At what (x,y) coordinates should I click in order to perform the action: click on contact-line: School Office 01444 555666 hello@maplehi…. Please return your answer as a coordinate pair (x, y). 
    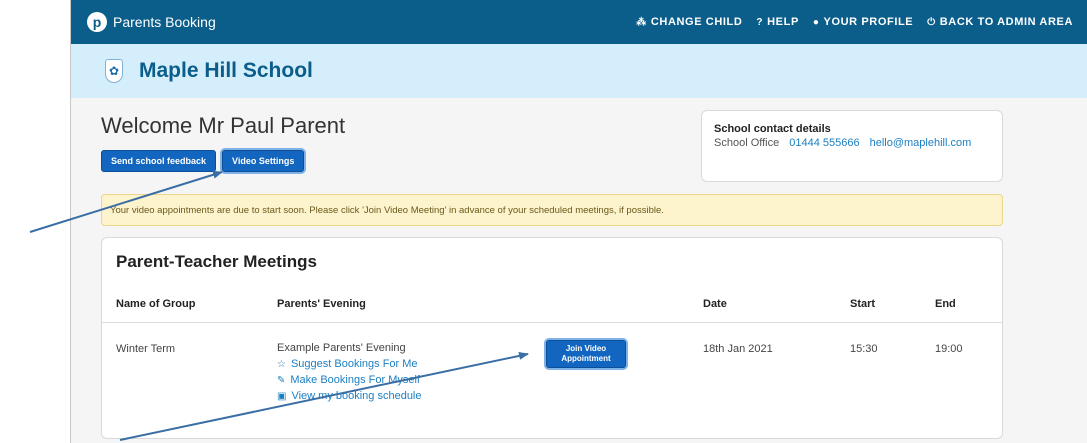
    Looking at the image, I should click on (852, 143).